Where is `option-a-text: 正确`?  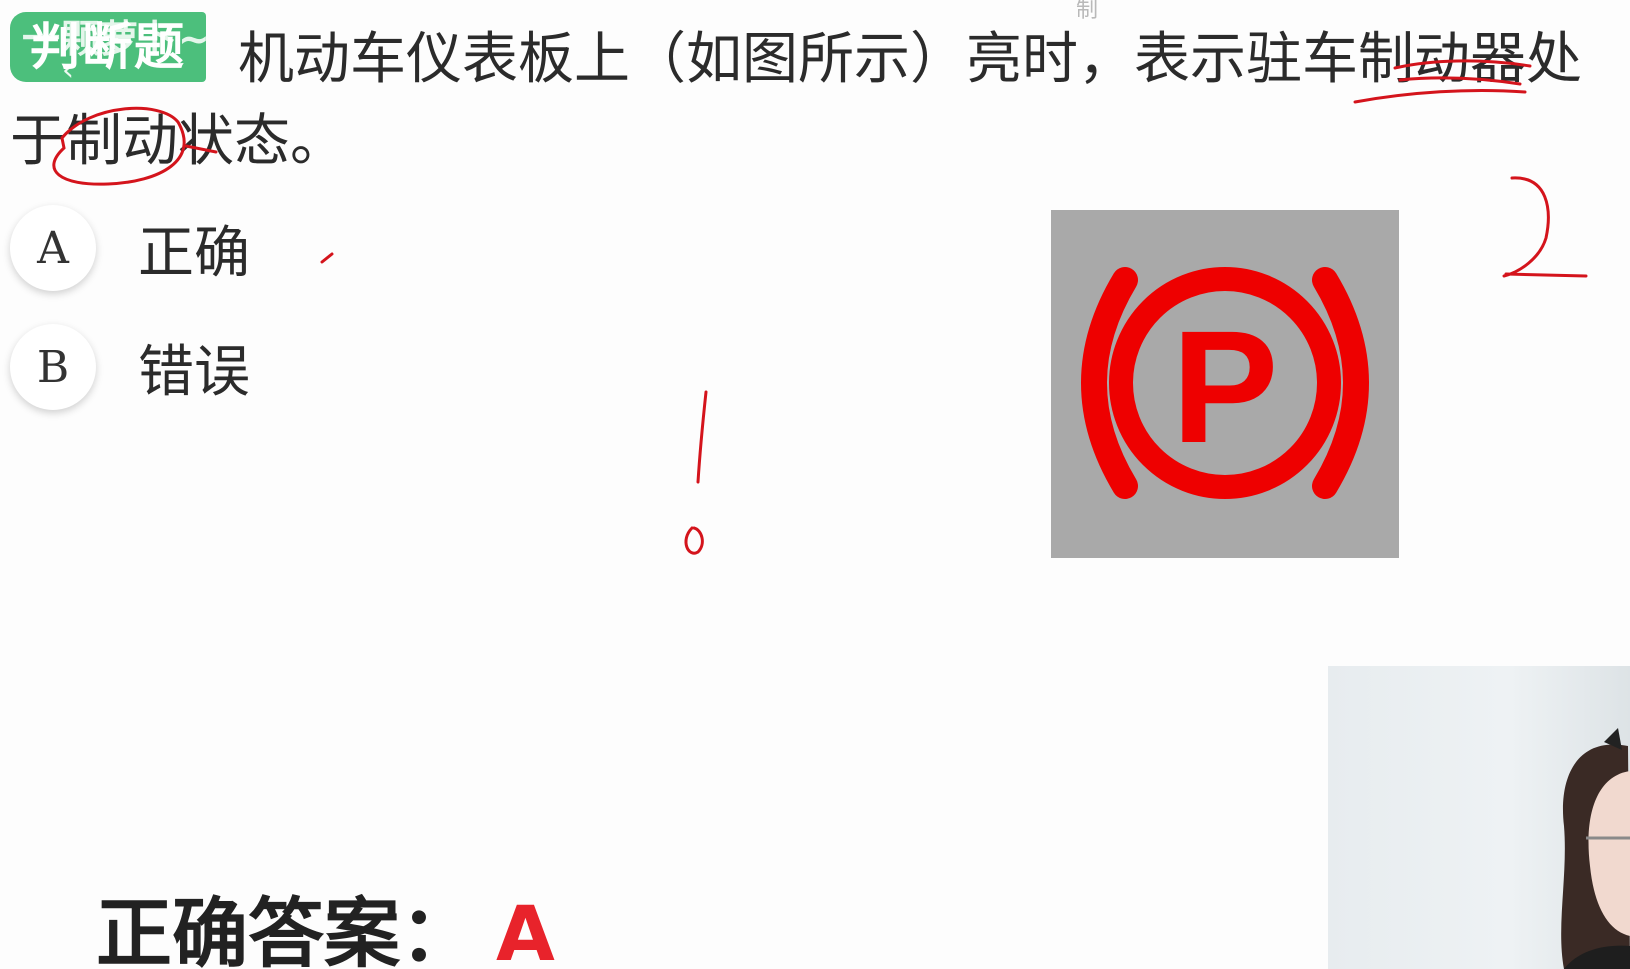
option-a-text: 正确 is located at coordinates (194, 253).